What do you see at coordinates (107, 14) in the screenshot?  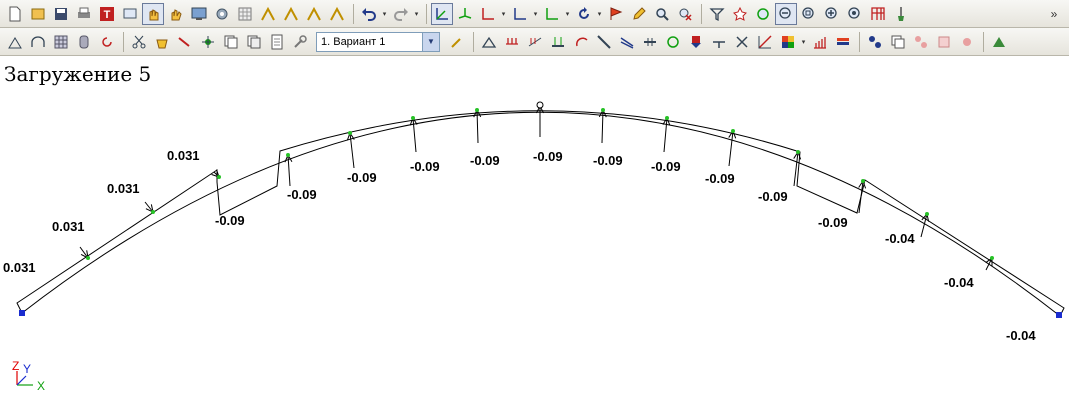 I see `text-icon: T` at bounding box center [107, 14].